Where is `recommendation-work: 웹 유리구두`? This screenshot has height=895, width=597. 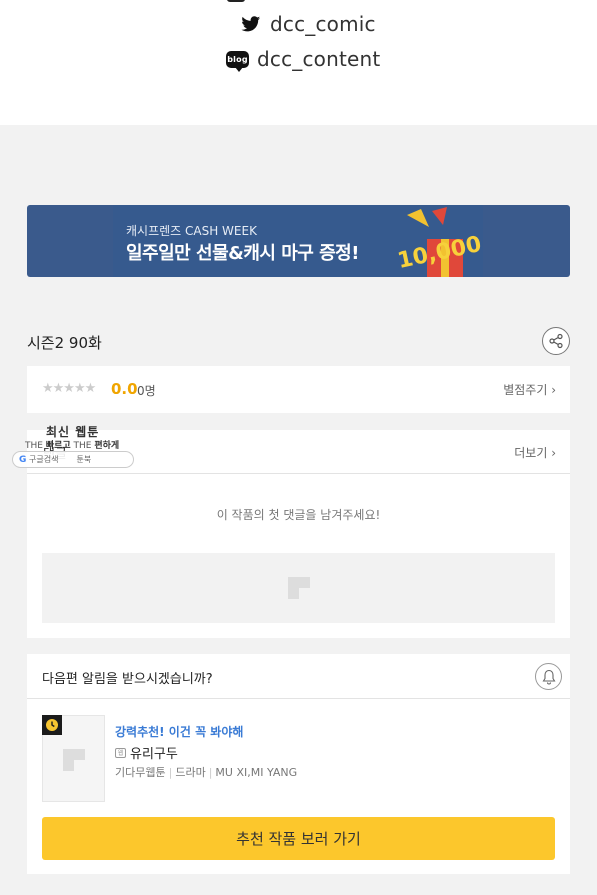 recommendation-work: 웹 유리구두 is located at coordinates (146, 752).